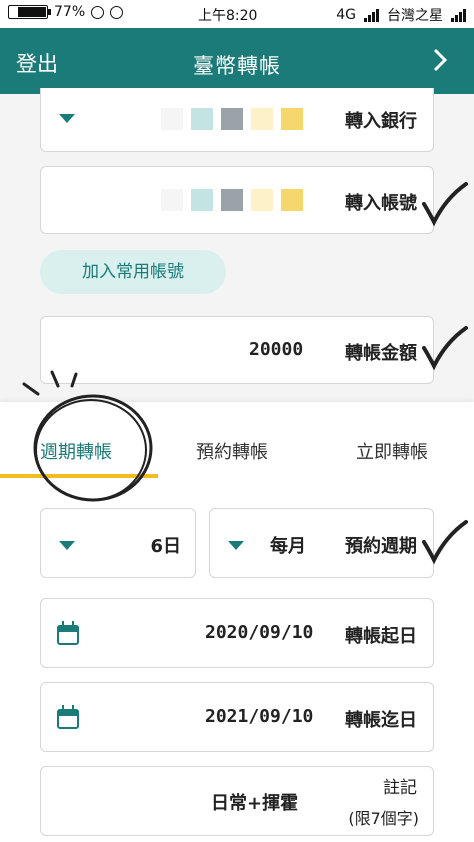 Image resolution: width=474 pixels, height=842 pixels. What do you see at coordinates (400, 788) in the screenshot?
I see `note-label: 註記` at bounding box center [400, 788].